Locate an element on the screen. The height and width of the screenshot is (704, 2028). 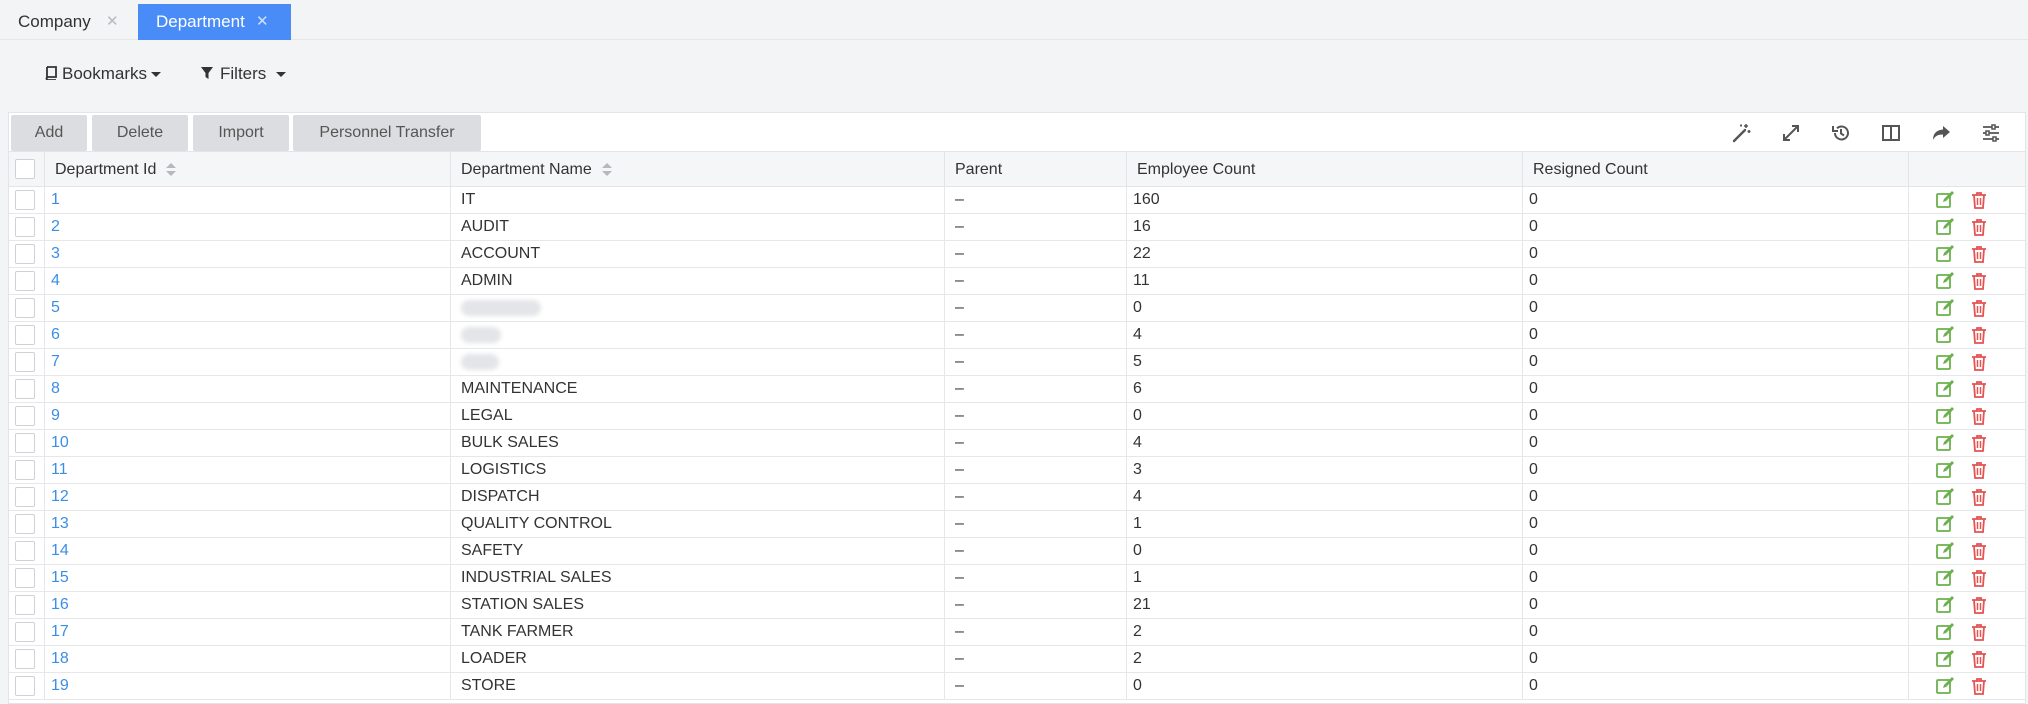
settings-sliders-icon is located at coordinates (1991, 133).